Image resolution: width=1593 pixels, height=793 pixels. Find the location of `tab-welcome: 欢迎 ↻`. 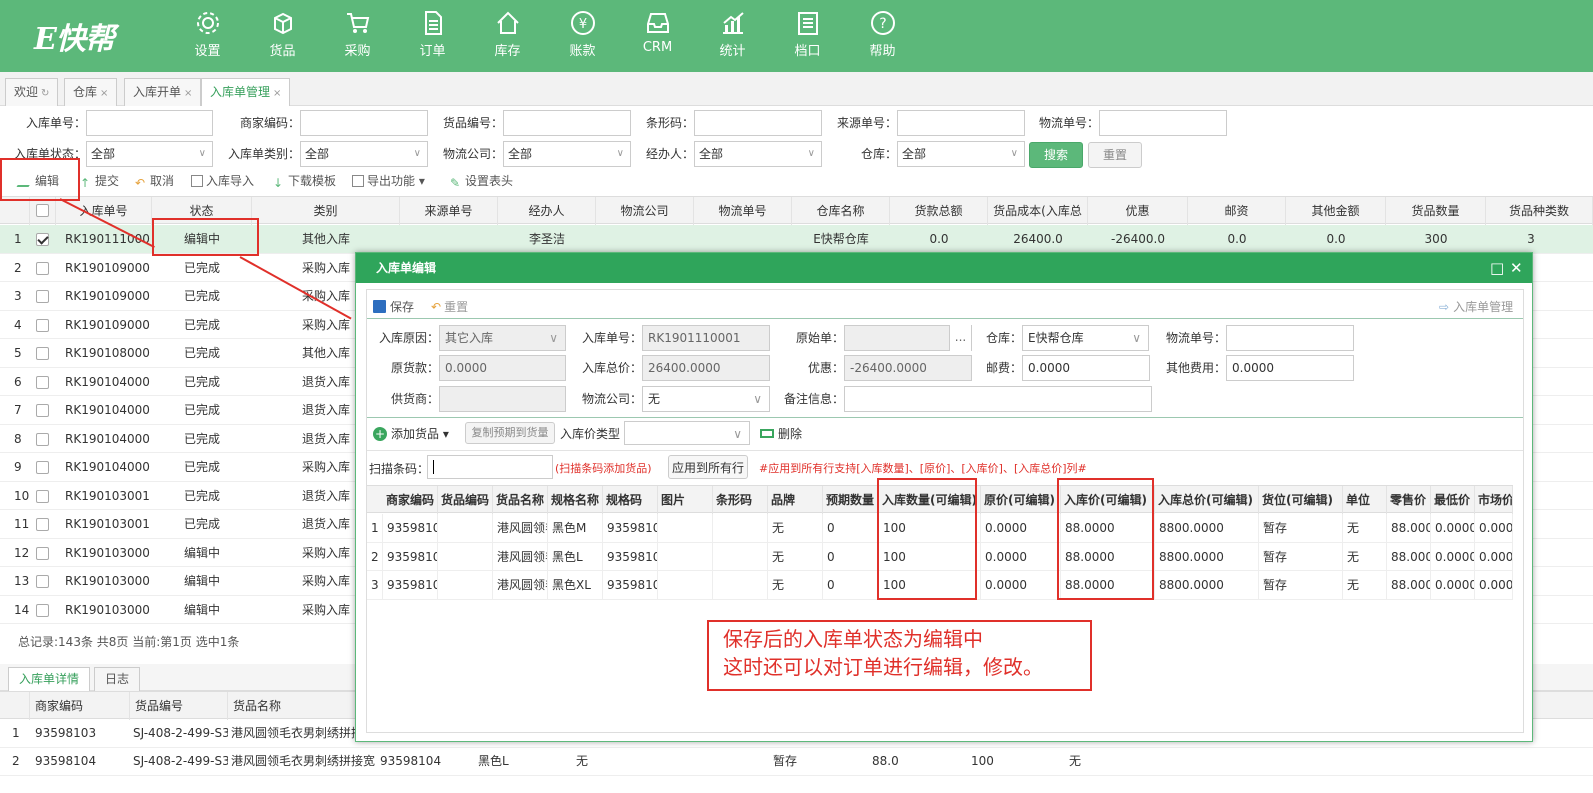

tab-welcome: 欢迎 ↻ is located at coordinates (32, 92).